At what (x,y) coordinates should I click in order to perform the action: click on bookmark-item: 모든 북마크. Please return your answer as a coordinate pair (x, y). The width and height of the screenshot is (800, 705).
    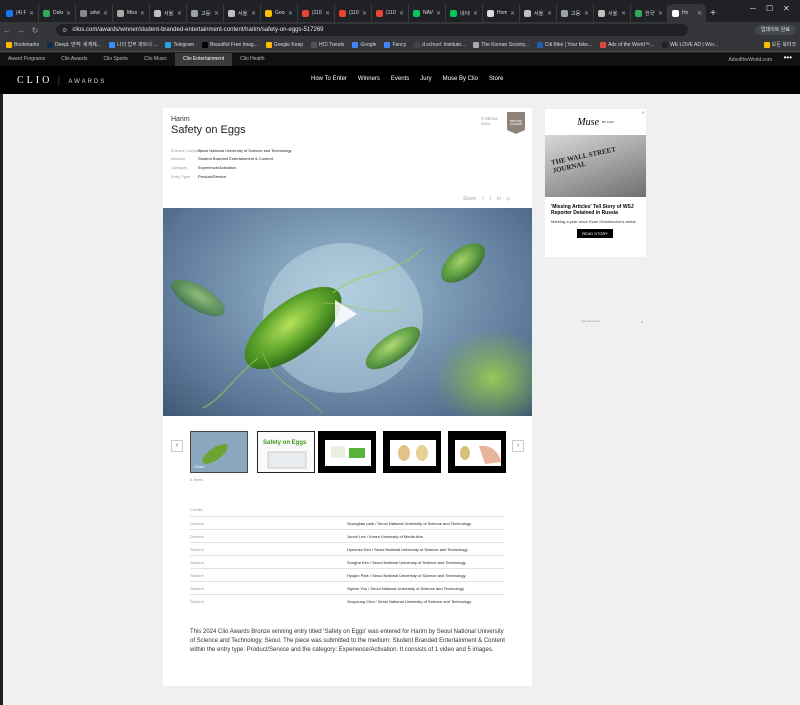
    Looking at the image, I should click on (779, 44).